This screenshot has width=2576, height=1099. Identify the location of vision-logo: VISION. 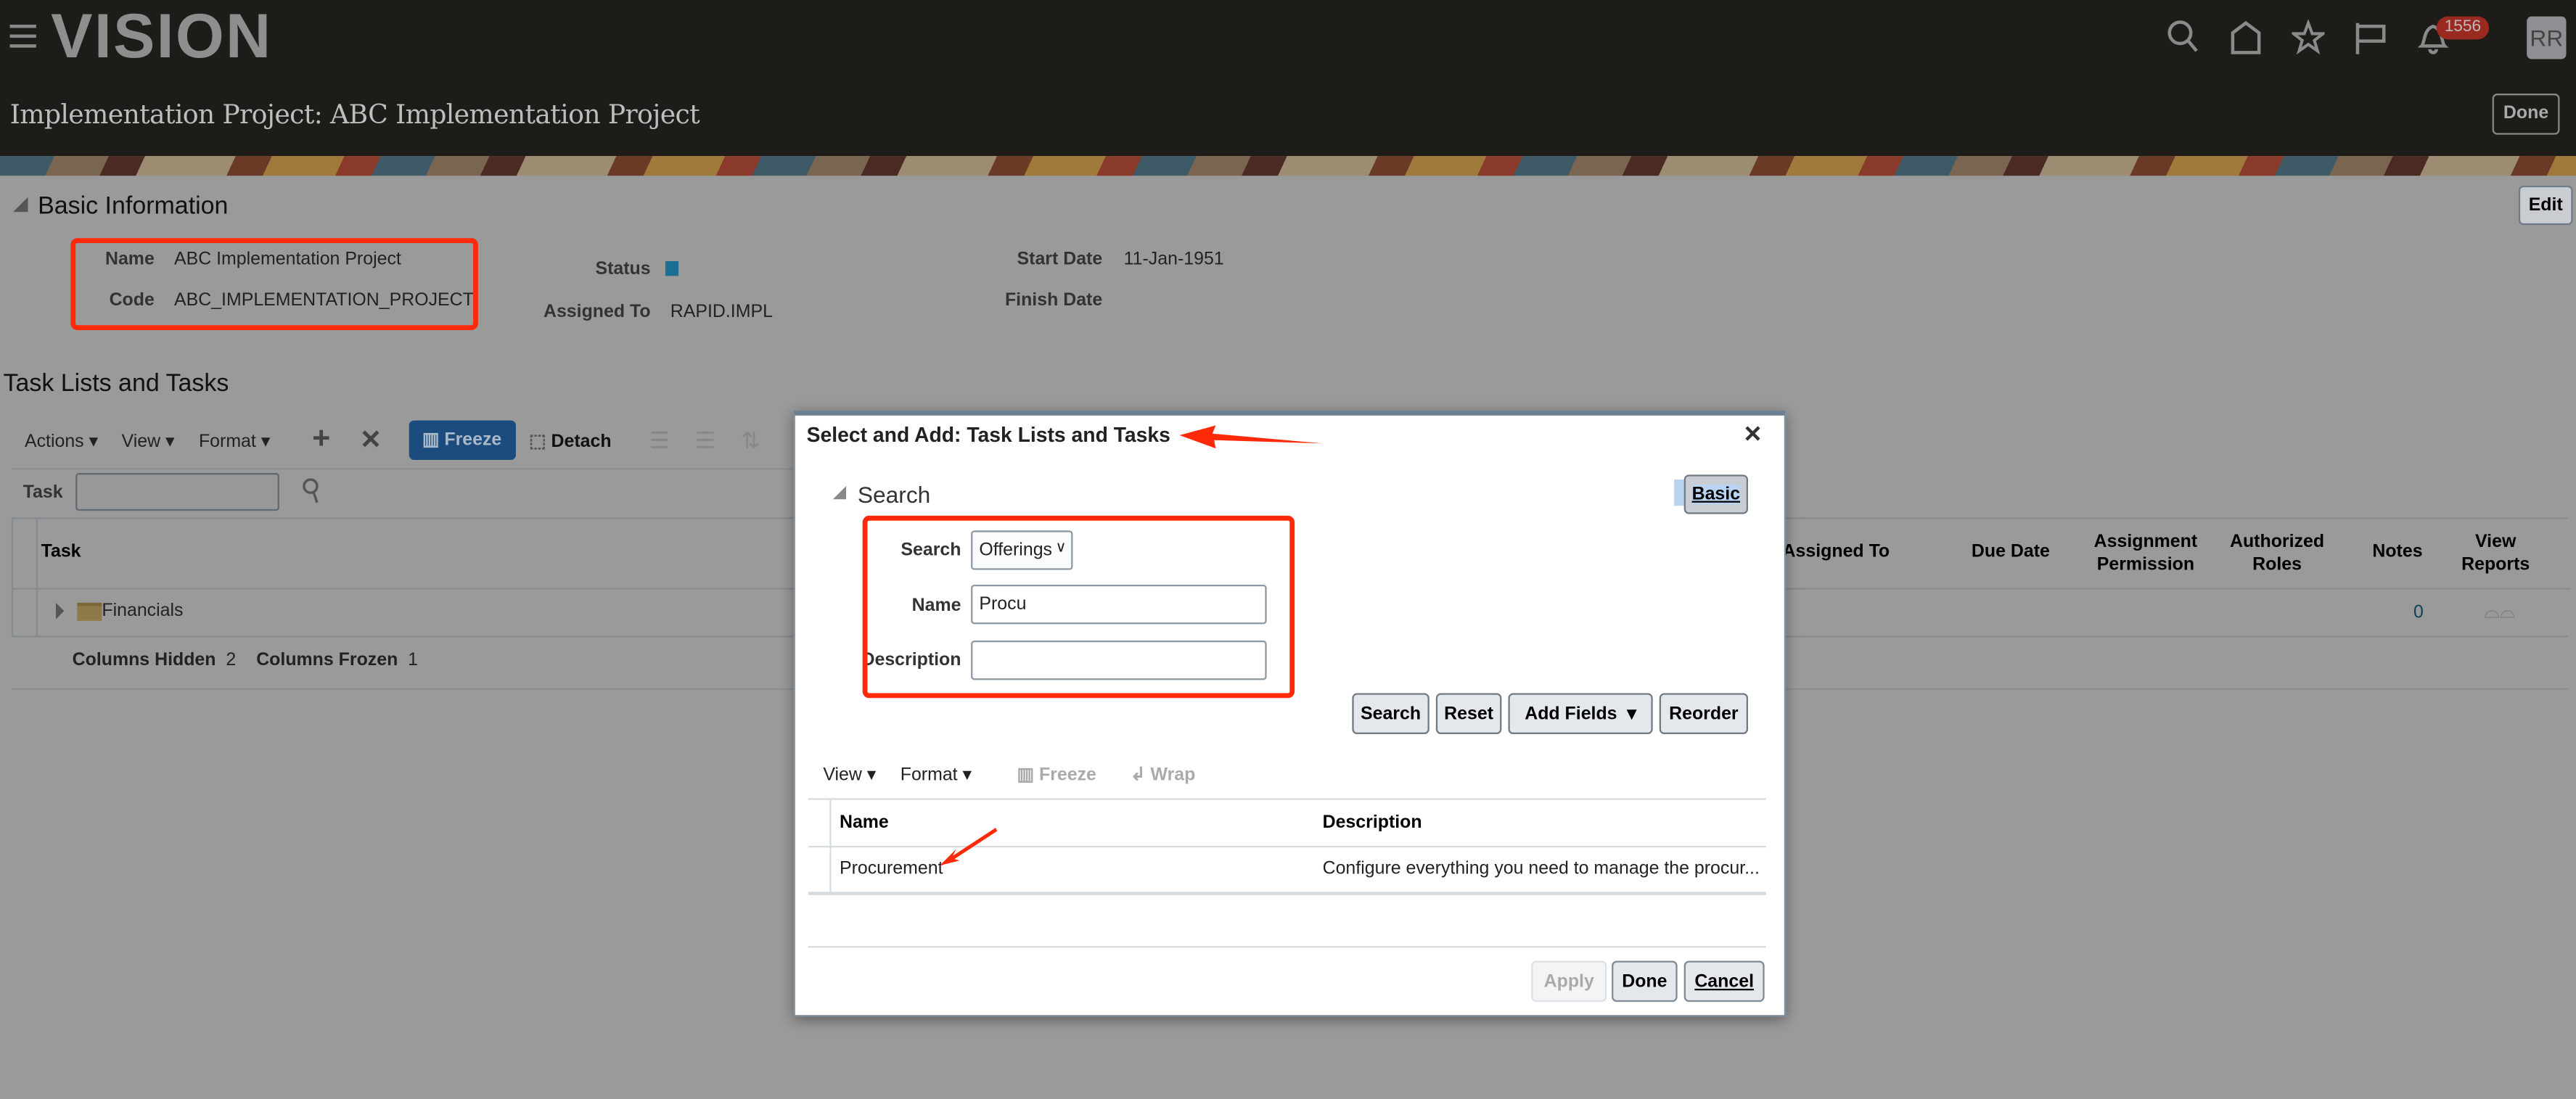
(161, 39).